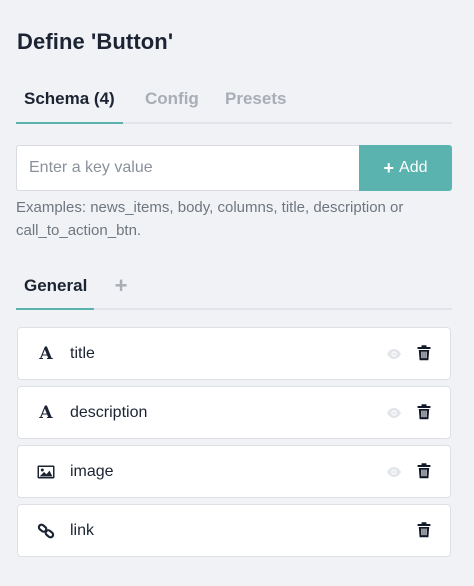 The width and height of the screenshot is (474, 586). I want to click on add-key-form: + Add, so click(234, 168).